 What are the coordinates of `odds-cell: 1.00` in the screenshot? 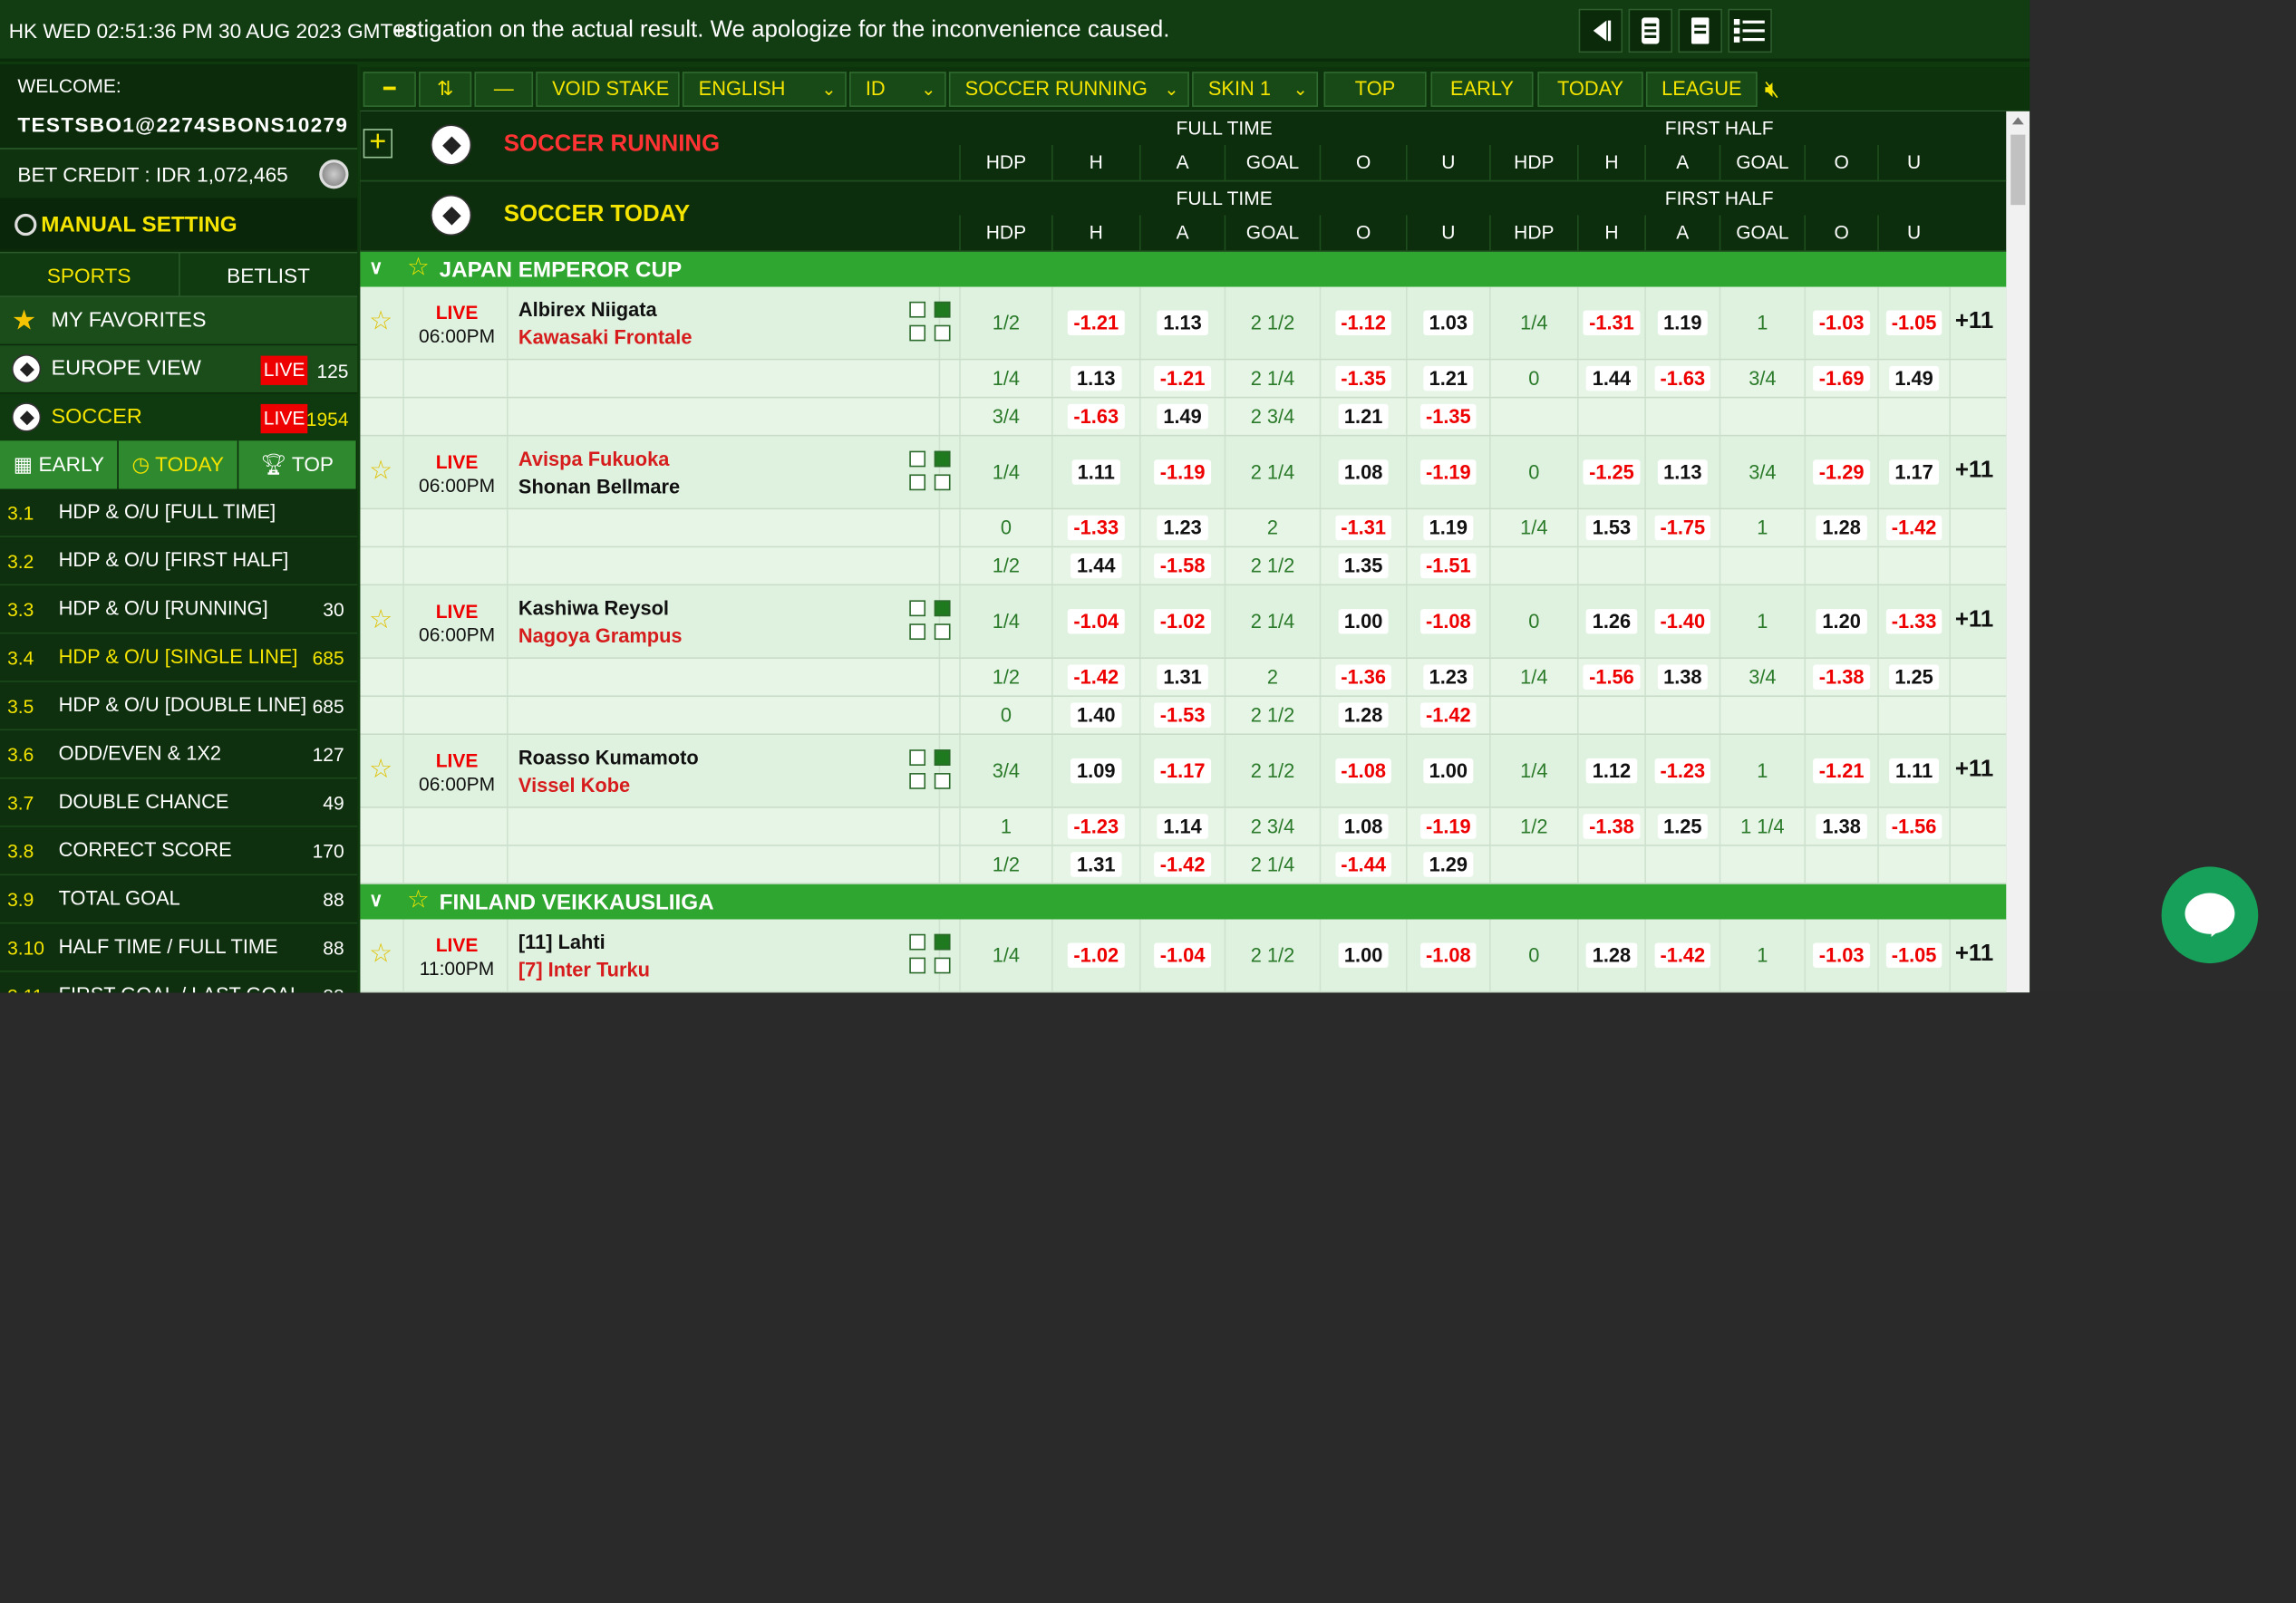 It's located at (1362, 621).